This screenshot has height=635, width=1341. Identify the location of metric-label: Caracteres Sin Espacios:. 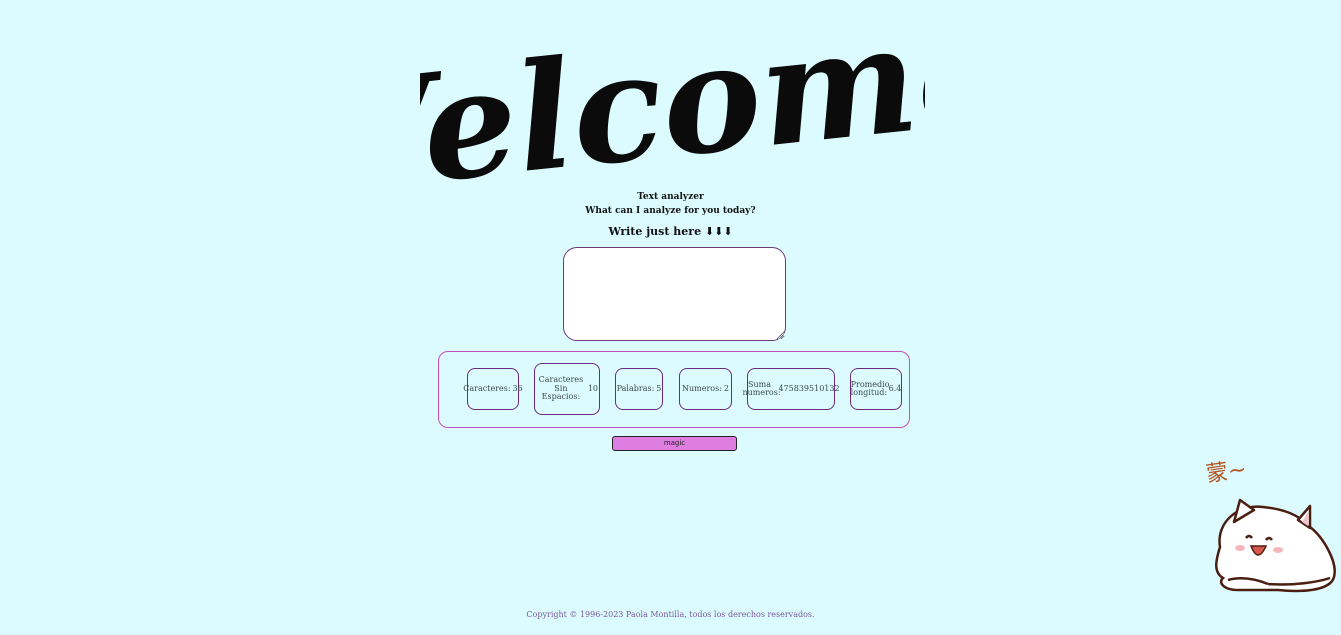
(561, 388).